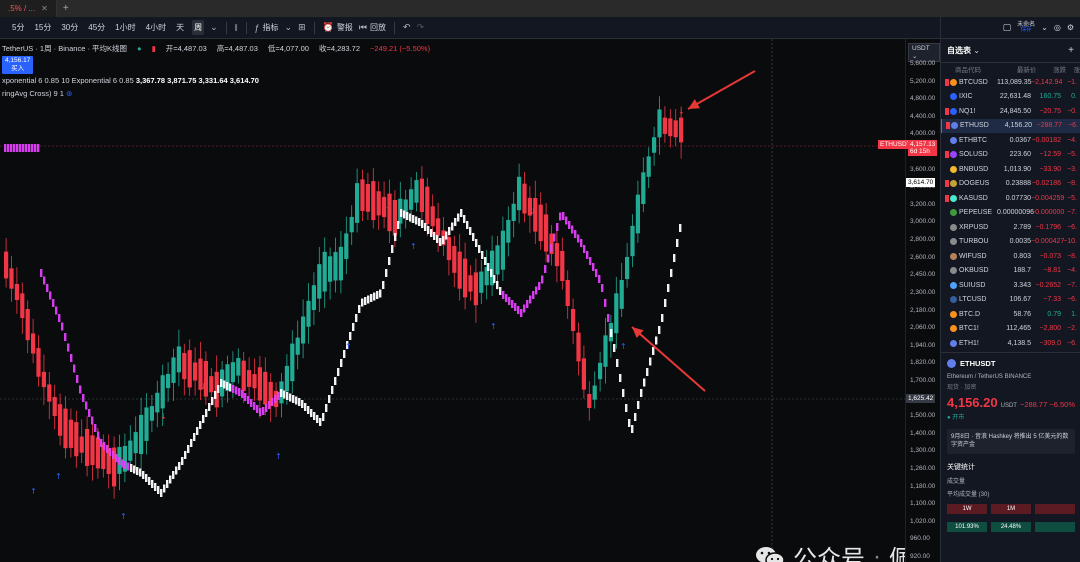  Describe the element at coordinates (44, 8) in the screenshot. I see `close-icon: ✕` at that location.